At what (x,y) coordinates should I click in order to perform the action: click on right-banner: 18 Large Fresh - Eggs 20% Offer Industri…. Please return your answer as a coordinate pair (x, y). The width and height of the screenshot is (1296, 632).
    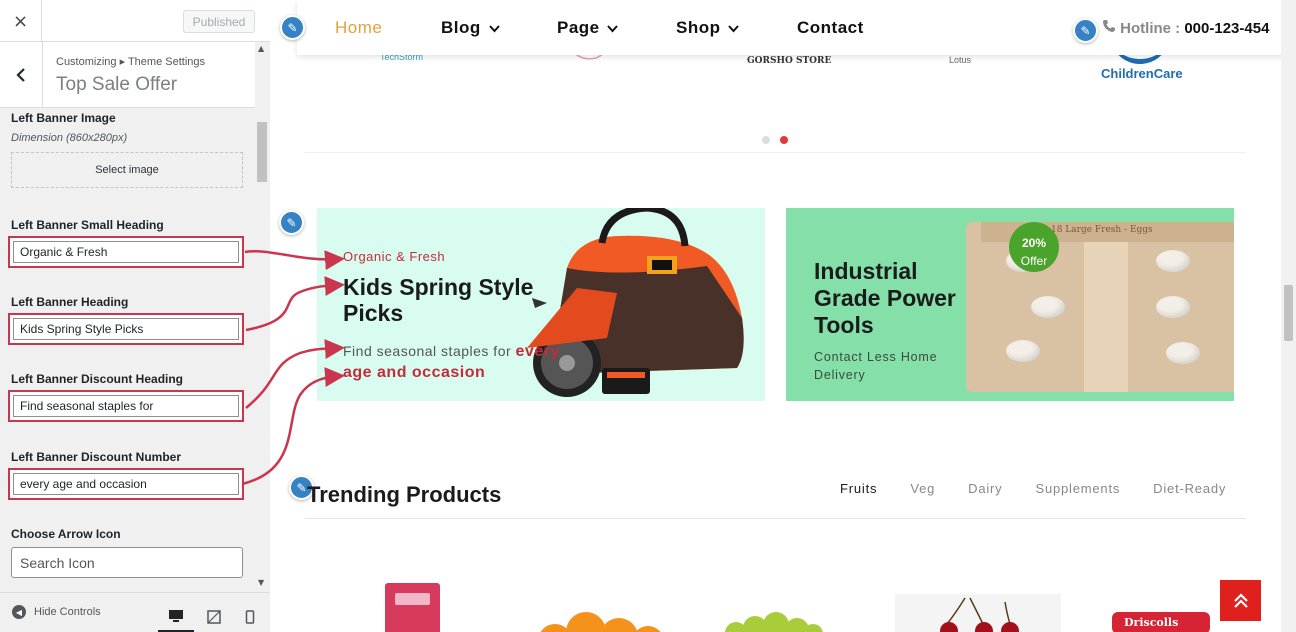
    Looking at the image, I should click on (1010, 304).